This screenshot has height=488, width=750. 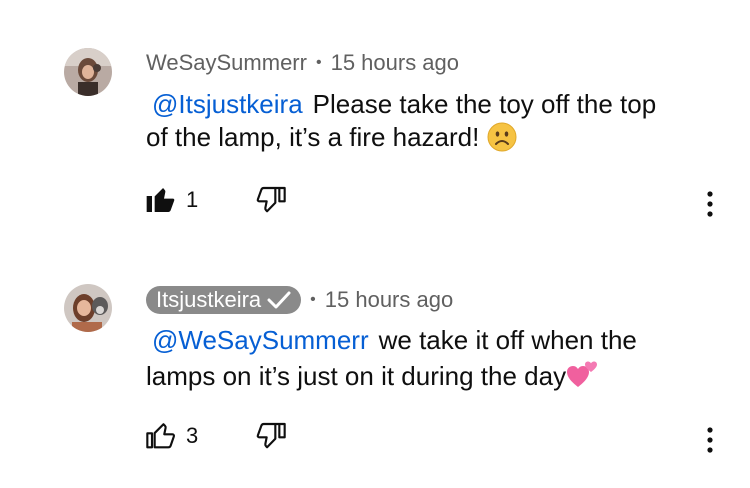 I want to click on like-count: 1, so click(x=192, y=199).